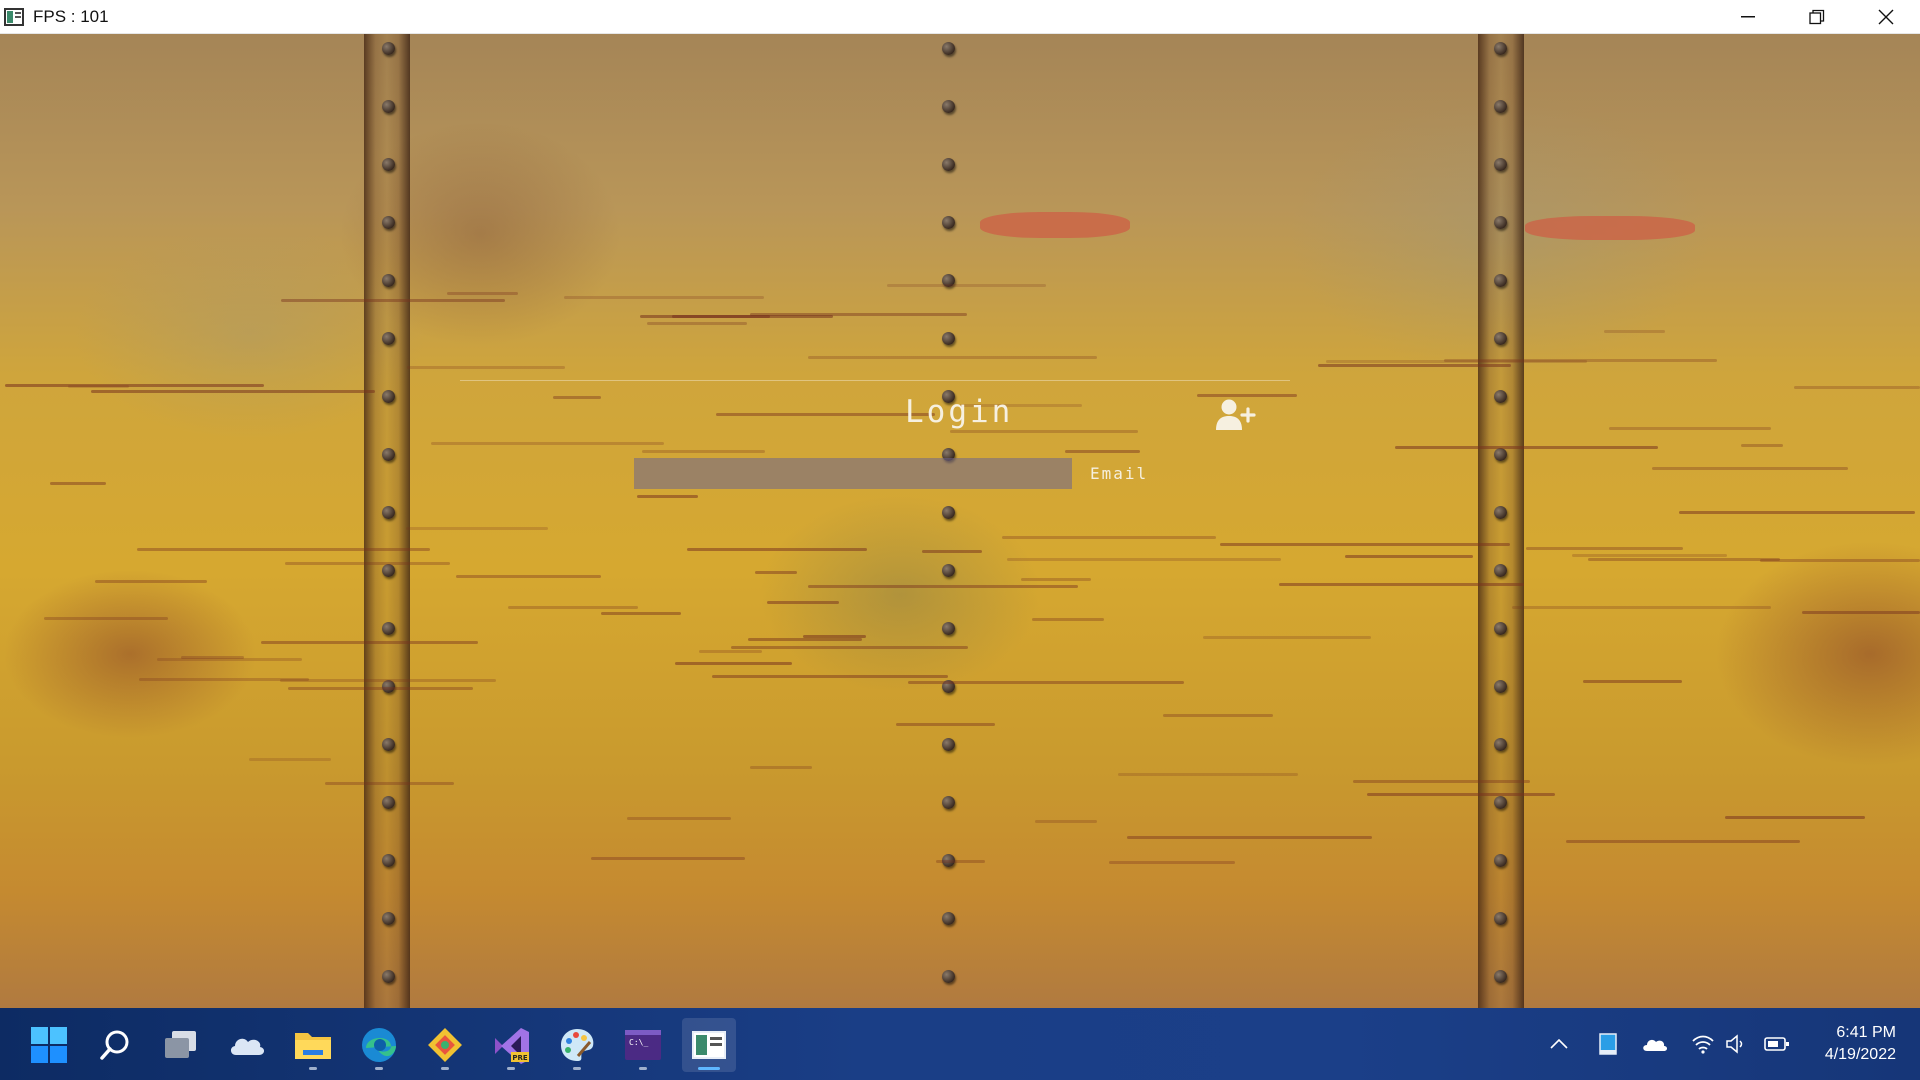  What do you see at coordinates (511, 1045) in the screenshot?
I see `visual-studio-preview-app: PRE` at bounding box center [511, 1045].